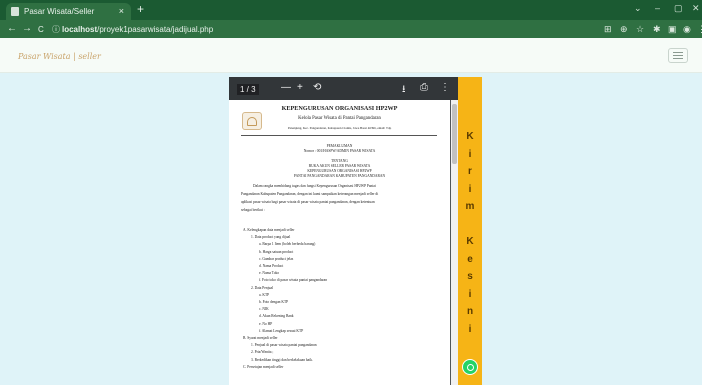 Image resolution: width=702 pixels, height=385 pixels. What do you see at coordinates (424, 87) in the screenshot?
I see `print-icon: ⎙` at bounding box center [424, 87].